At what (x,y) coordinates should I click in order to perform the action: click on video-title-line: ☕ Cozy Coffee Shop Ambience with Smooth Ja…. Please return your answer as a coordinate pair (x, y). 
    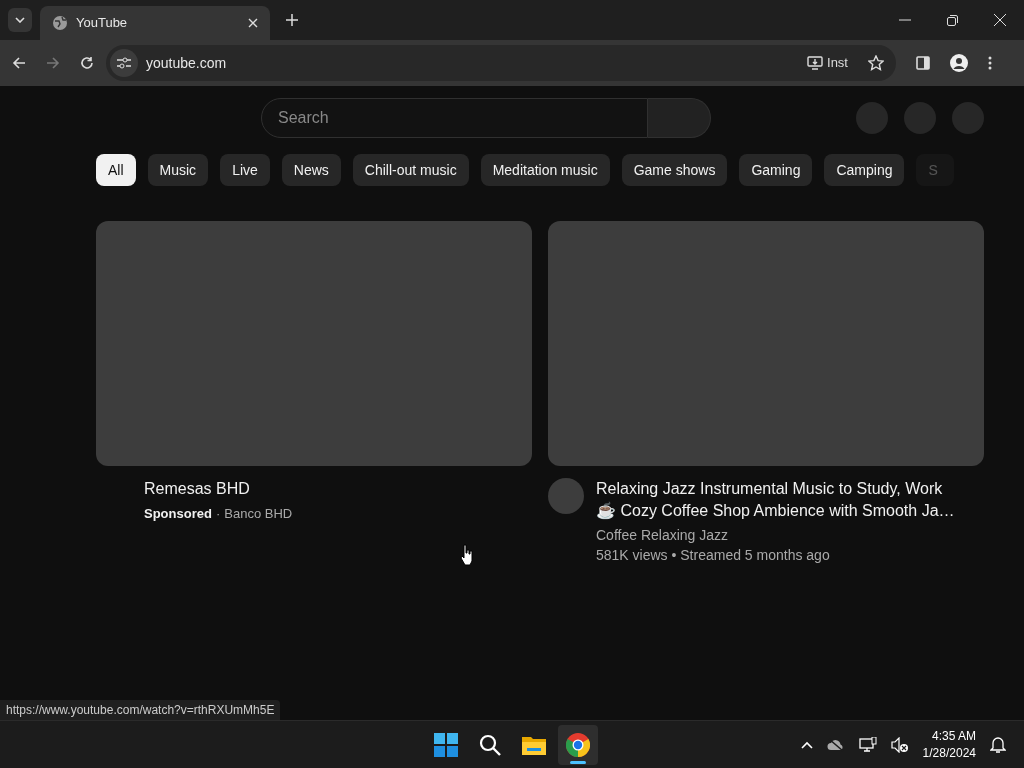
    Looking at the image, I should click on (775, 511).